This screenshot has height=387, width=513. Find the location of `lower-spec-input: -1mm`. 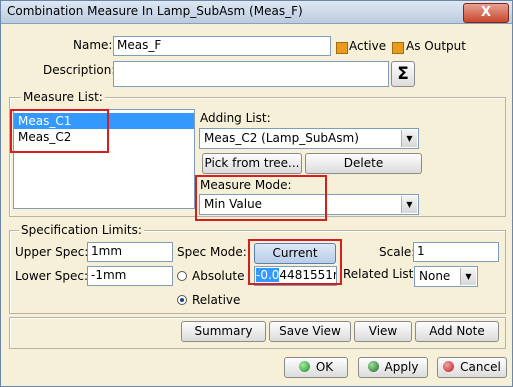

lower-spec-input: -1mm is located at coordinates (130, 276).